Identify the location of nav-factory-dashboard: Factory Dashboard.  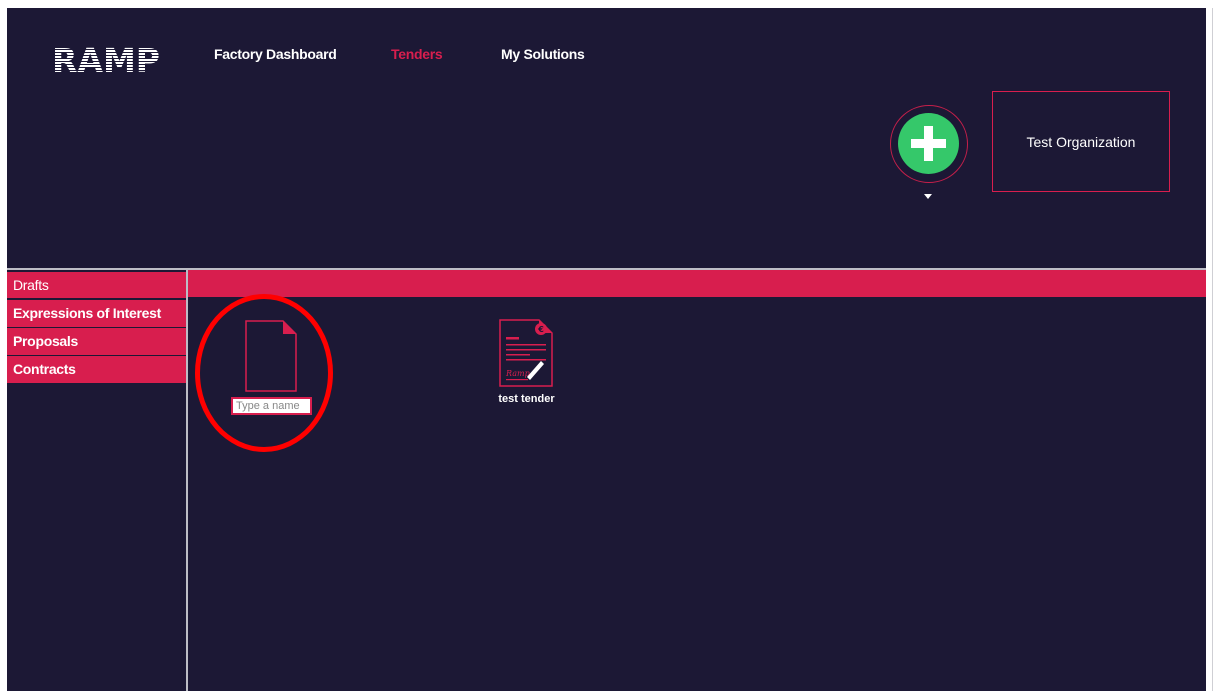
(275, 54).